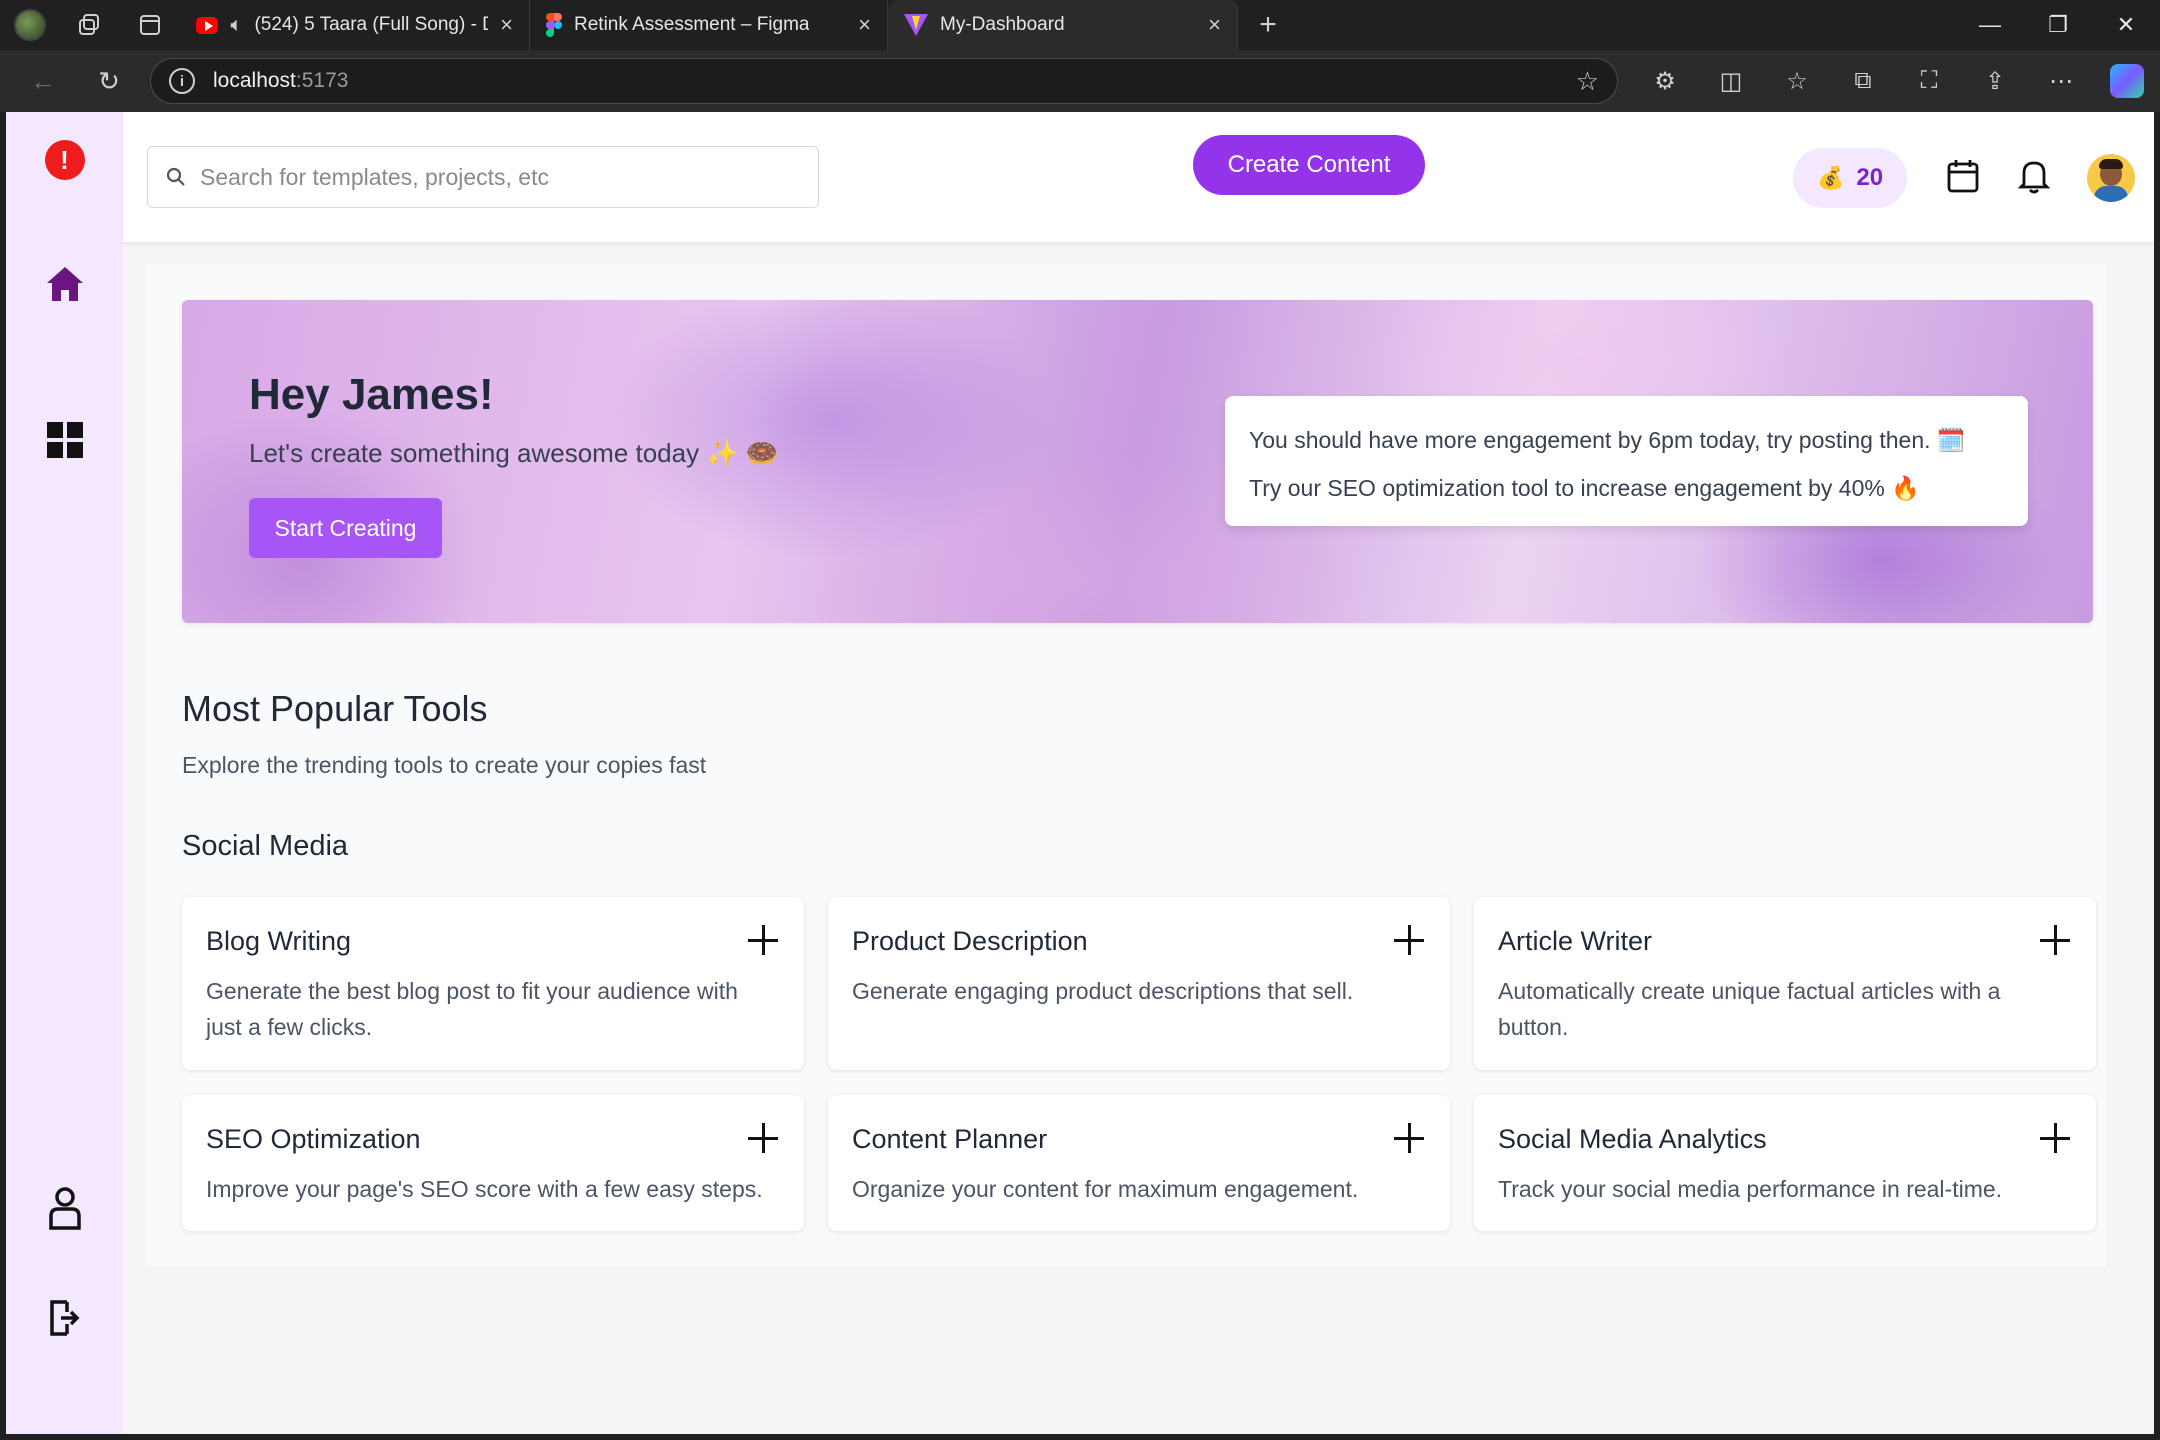 The width and height of the screenshot is (2160, 1440). I want to click on logout-icon, so click(64, 1318).